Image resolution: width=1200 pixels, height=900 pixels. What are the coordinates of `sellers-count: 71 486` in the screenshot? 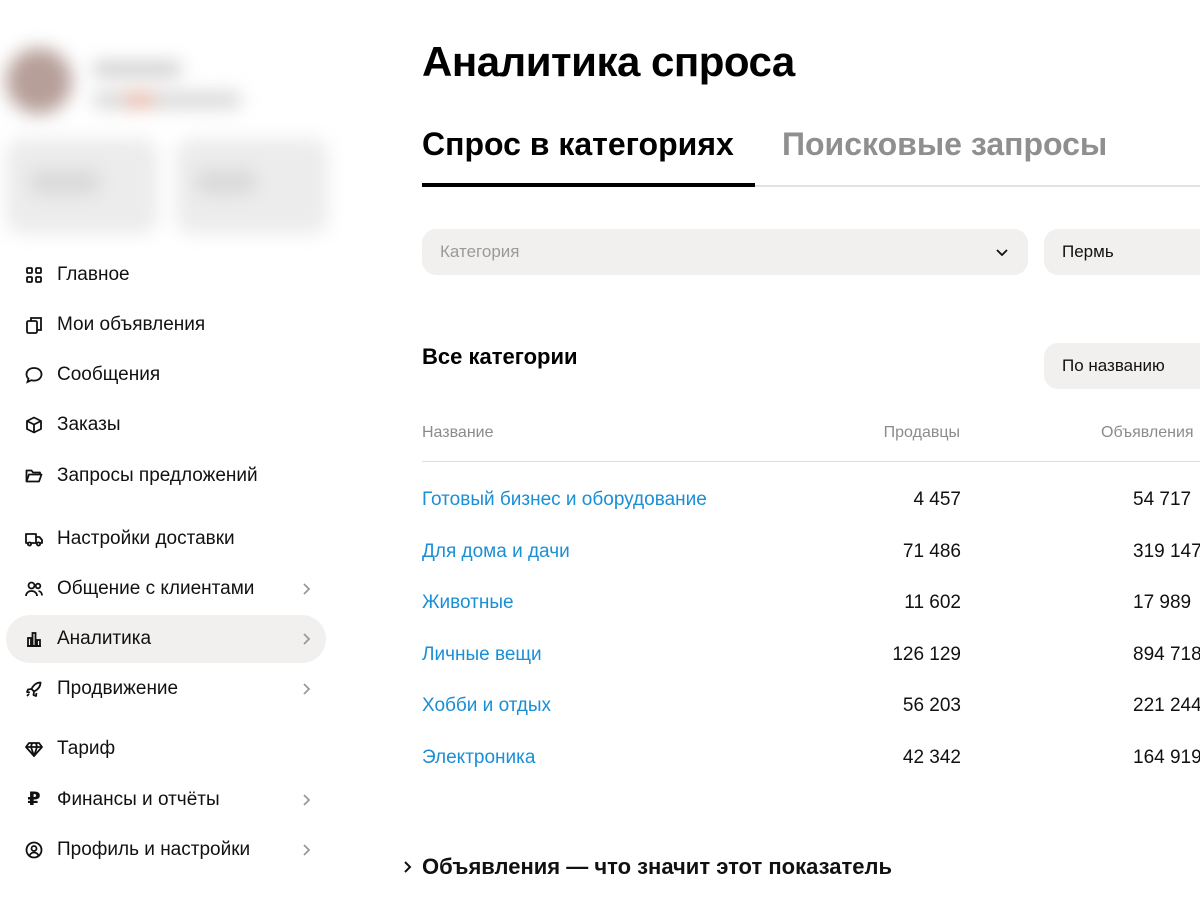 It's located at (931, 551).